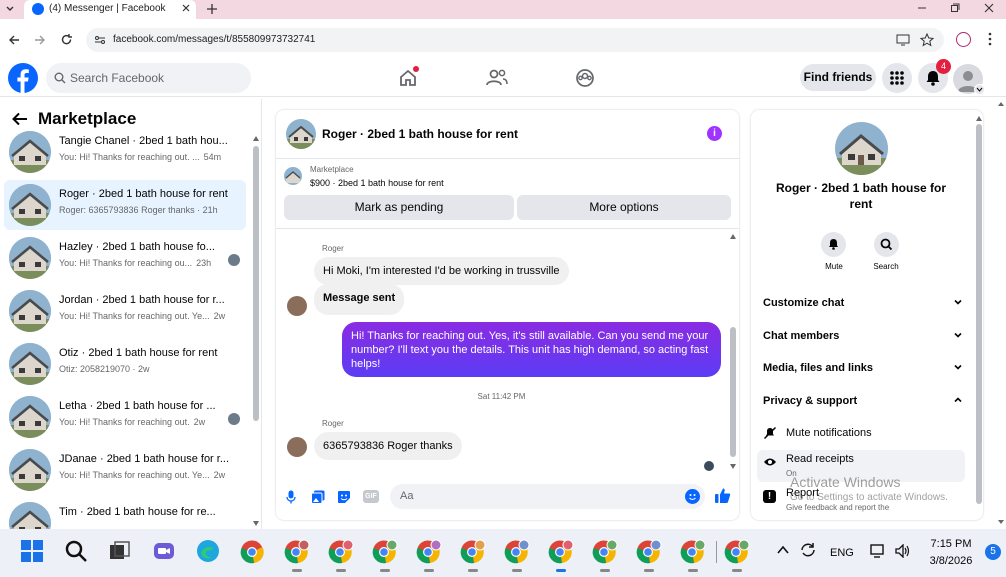  I want to click on listing-thumbnail, so click(293, 176).